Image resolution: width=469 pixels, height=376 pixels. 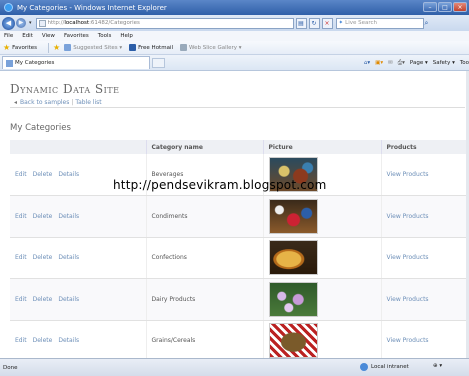 I want to click on mail-icon: ✉, so click(x=390, y=63).